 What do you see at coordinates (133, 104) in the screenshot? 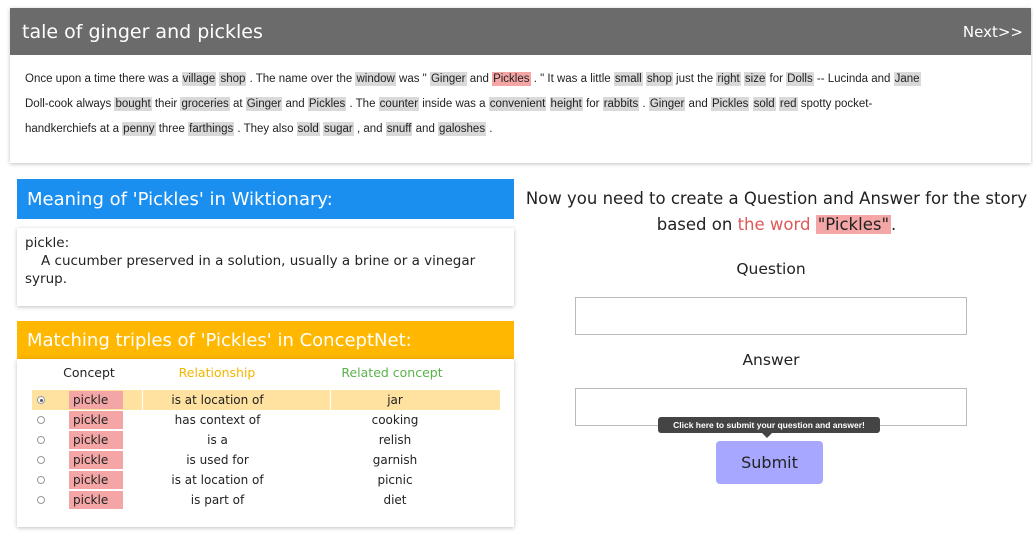
I see `story-word: bought` at bounding box center [133, 104].